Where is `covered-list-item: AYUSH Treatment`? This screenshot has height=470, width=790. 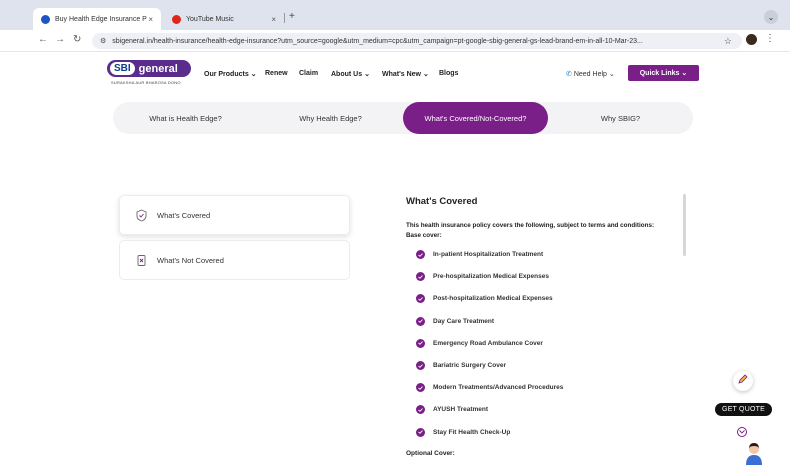 covered-list-item: AYUSH Treatment is located at coordinates (452, 410).